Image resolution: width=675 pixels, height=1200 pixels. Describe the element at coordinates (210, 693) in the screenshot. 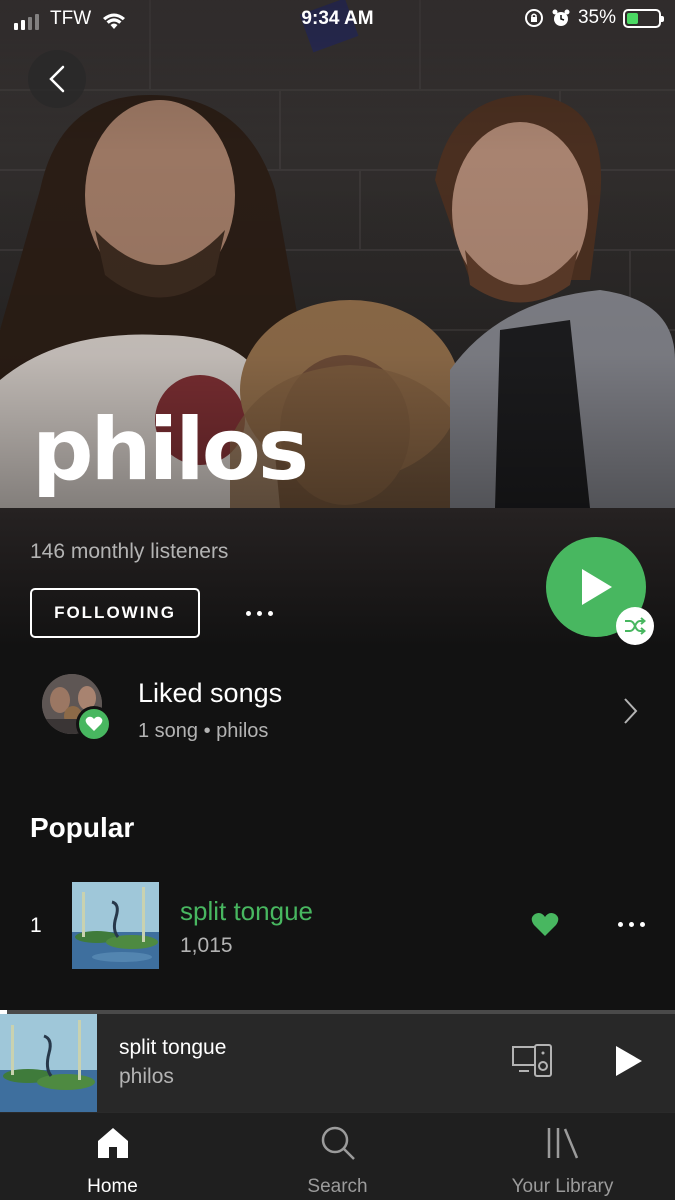

I see `liked-songs-title: Liked songs` at that location.